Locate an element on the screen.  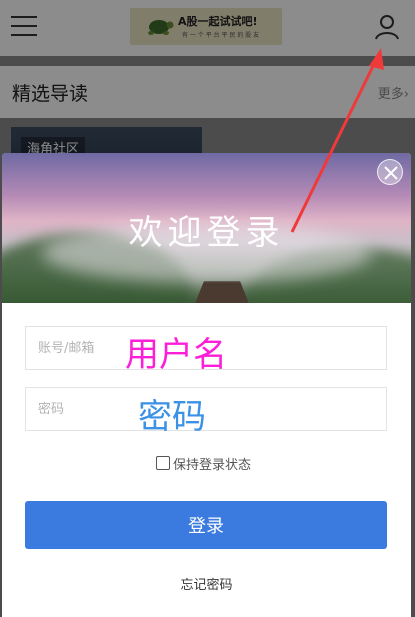
modal-title: 欢迎登录 is located at coordinates (206, 233).